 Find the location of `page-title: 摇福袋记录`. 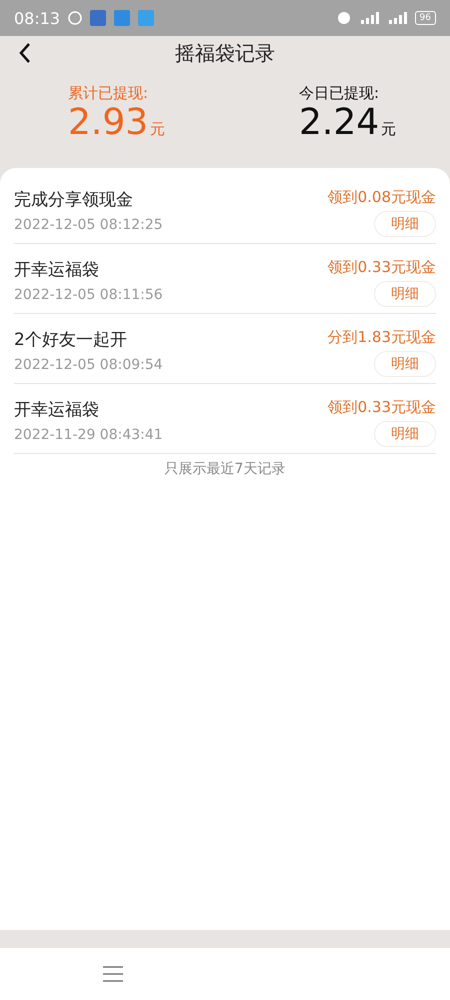

page-title: 摇福袋记录 is located at coordinates (225, 53).